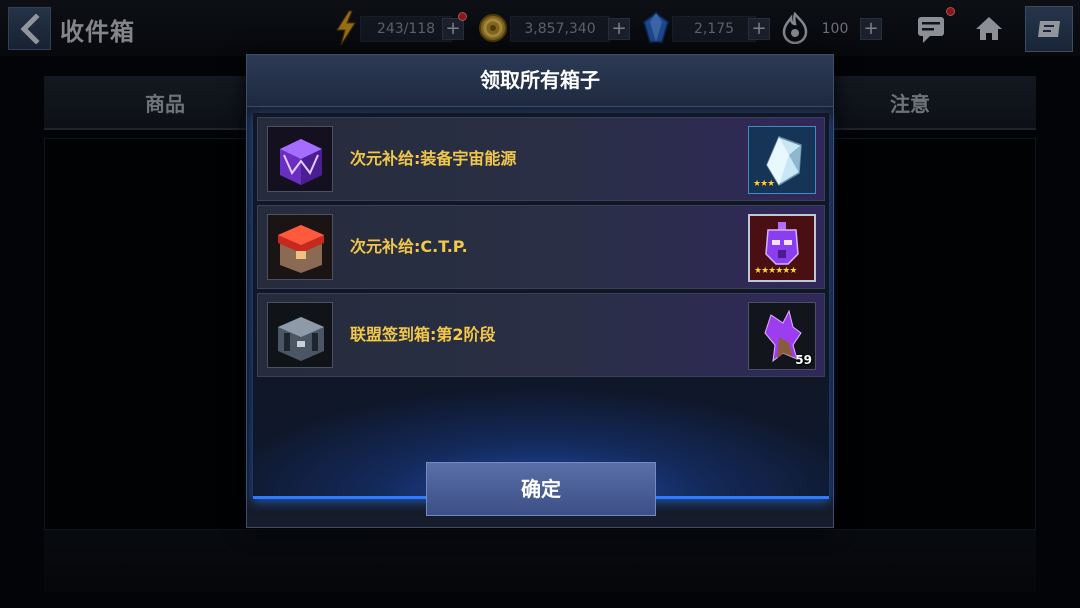 Image resolution: width=1080 pixels, height=608 pixels. What do you see at coordinates (540, 81) in the screenshot?
I see `dialog-title: 领取所有箱子` at bounding box center [540, 81].